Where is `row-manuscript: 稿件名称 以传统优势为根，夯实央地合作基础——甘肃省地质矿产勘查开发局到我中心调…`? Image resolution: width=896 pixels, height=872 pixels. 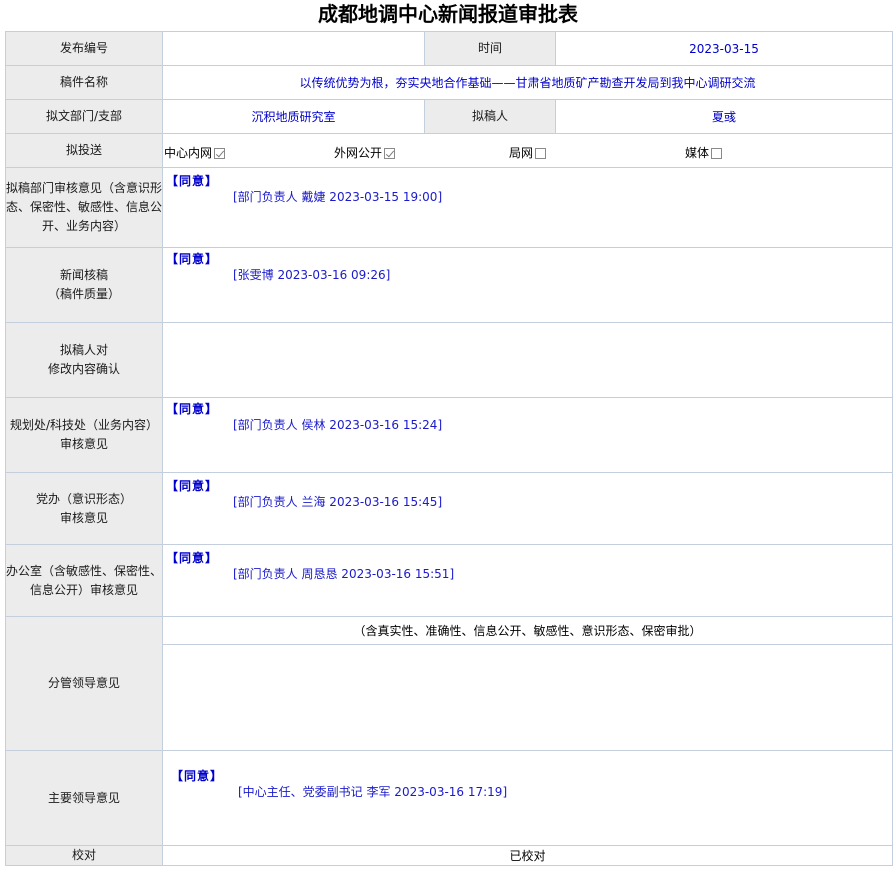 row-manuscript: 稿件名称 以传统优势为根，夯实央地合作基础——甘肃省地质矿产勘查开发局到我中心调… is located at coordinates (449, 82).